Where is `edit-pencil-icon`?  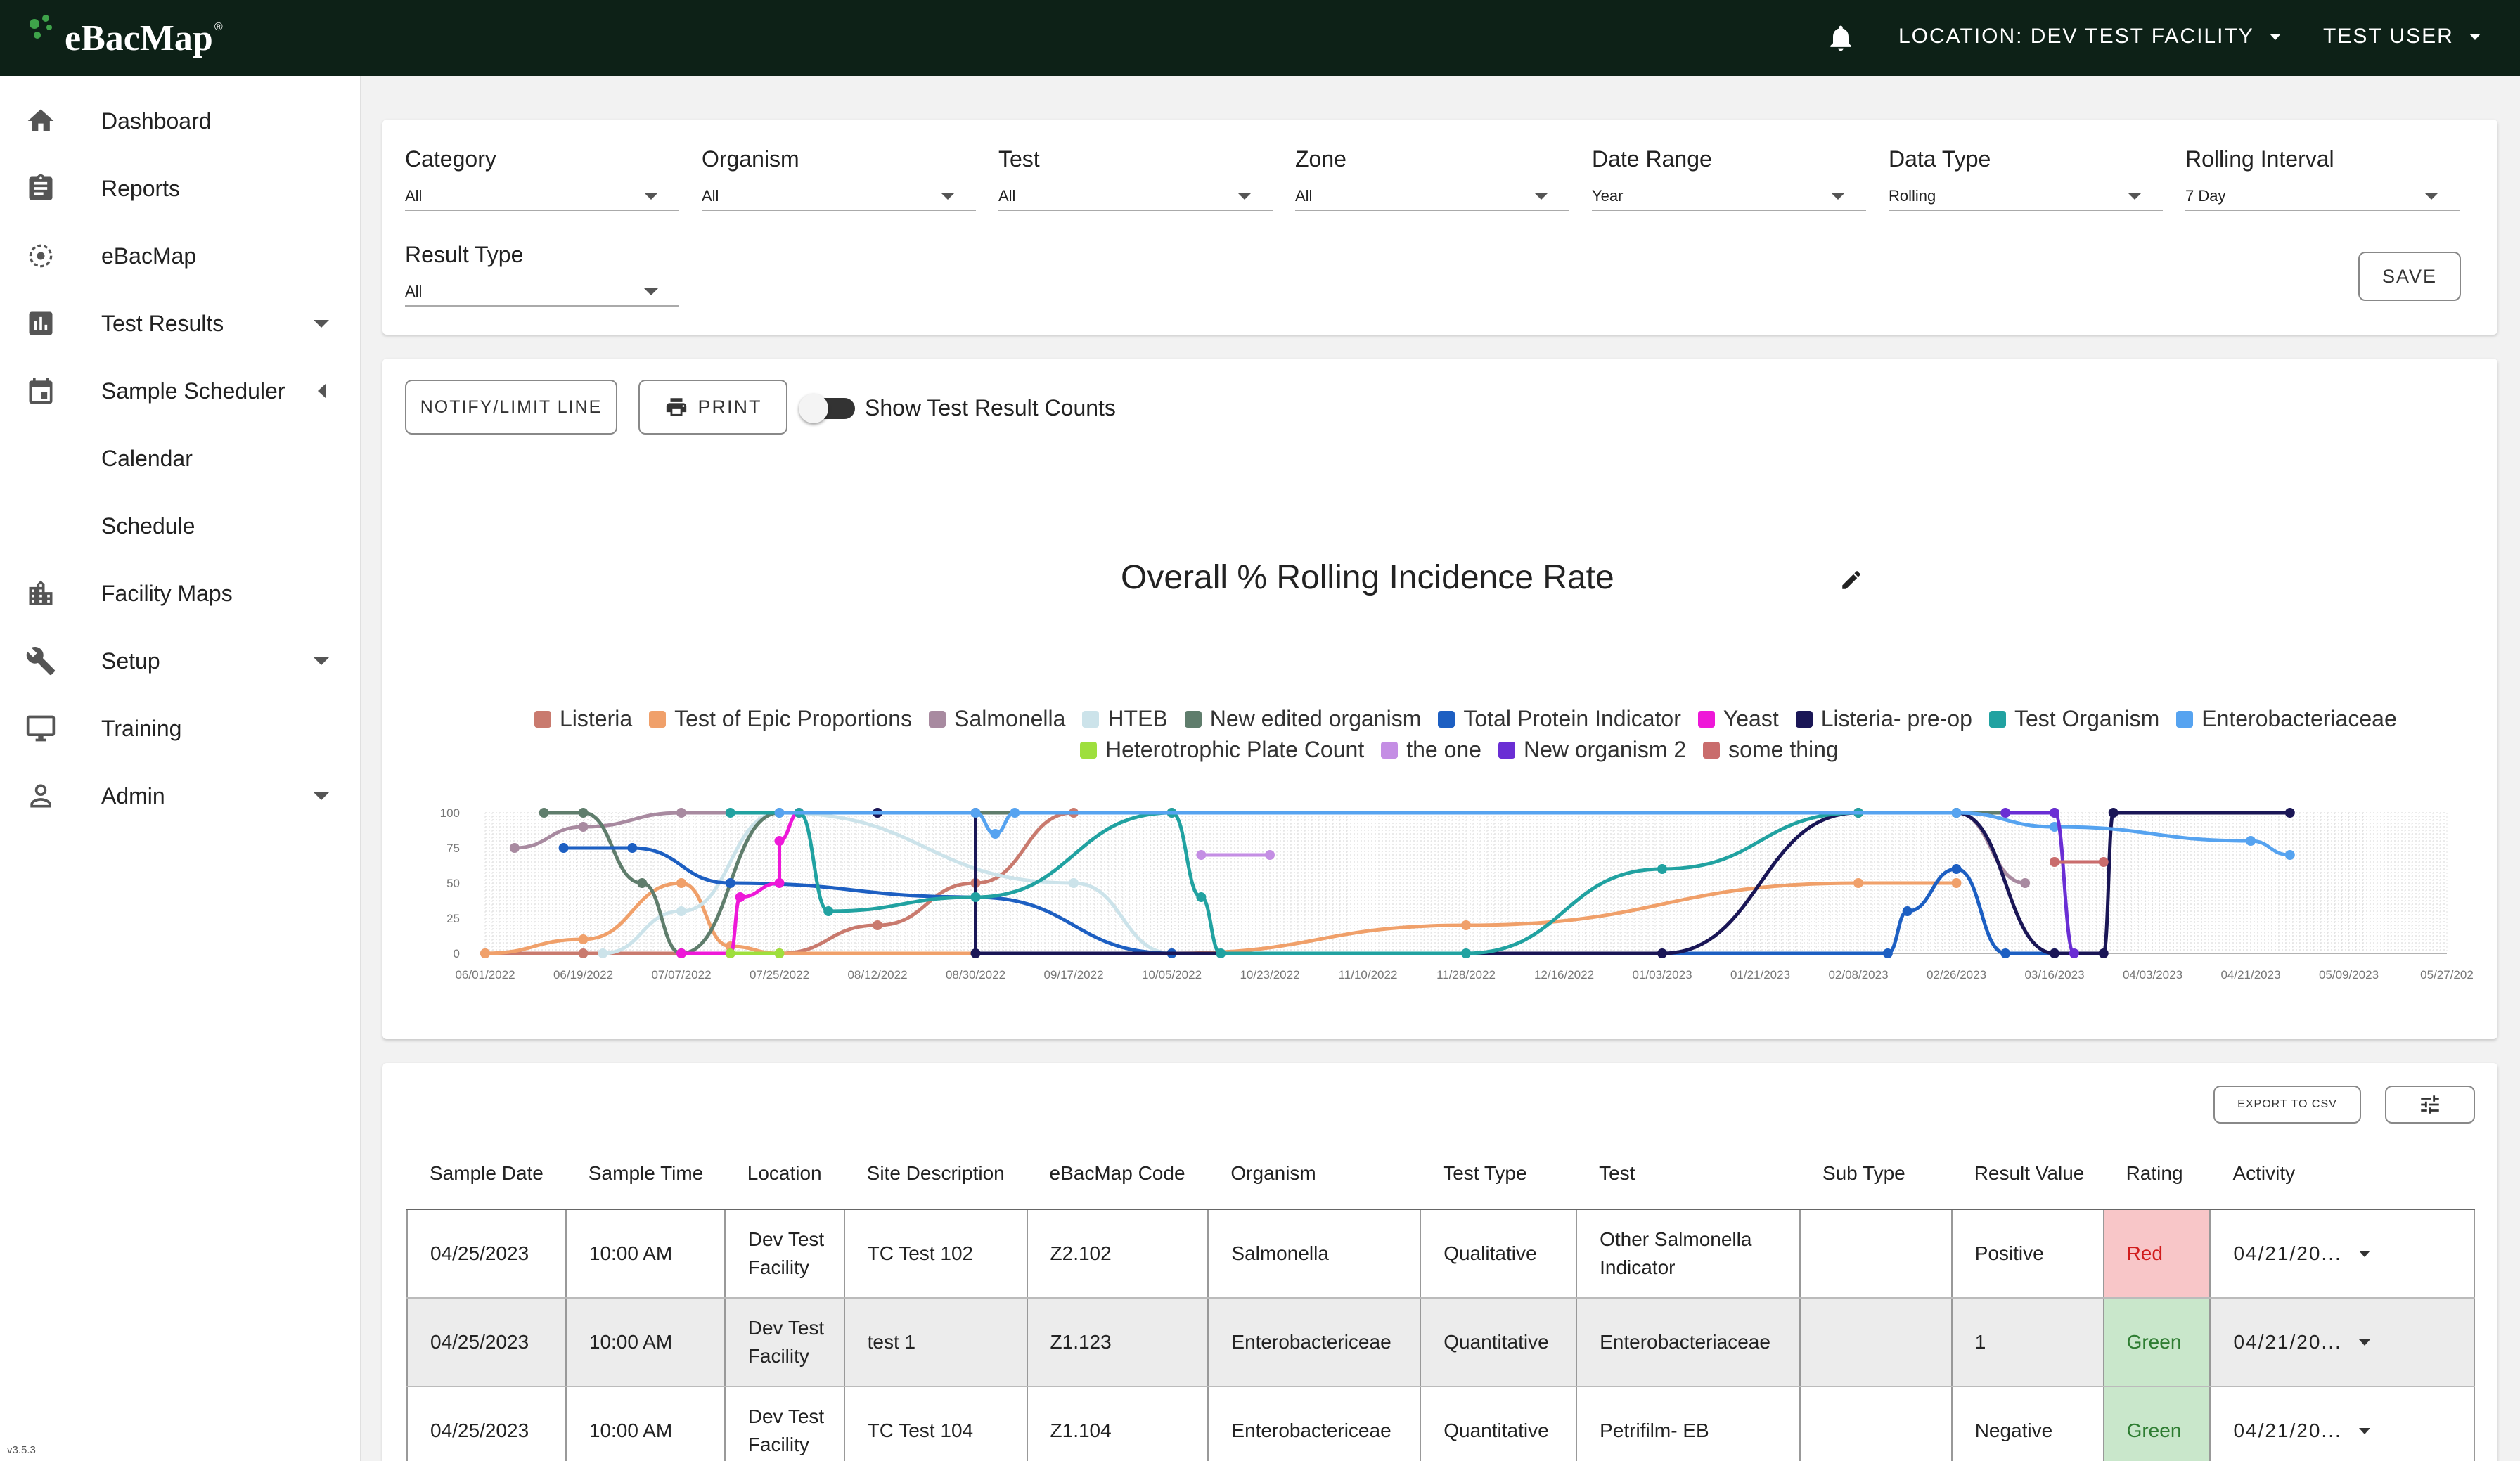 edit-pencil-icon is located at coordinates (1851, 580).